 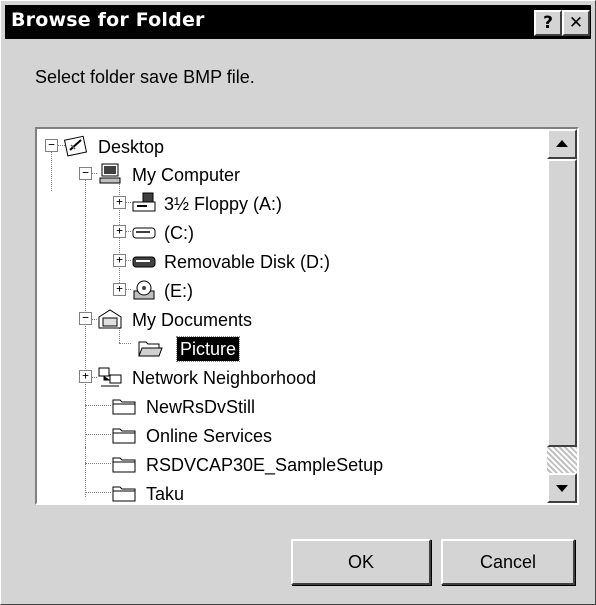 I want to click on window-title: Browse for Folder, so click(x=108, y=20).